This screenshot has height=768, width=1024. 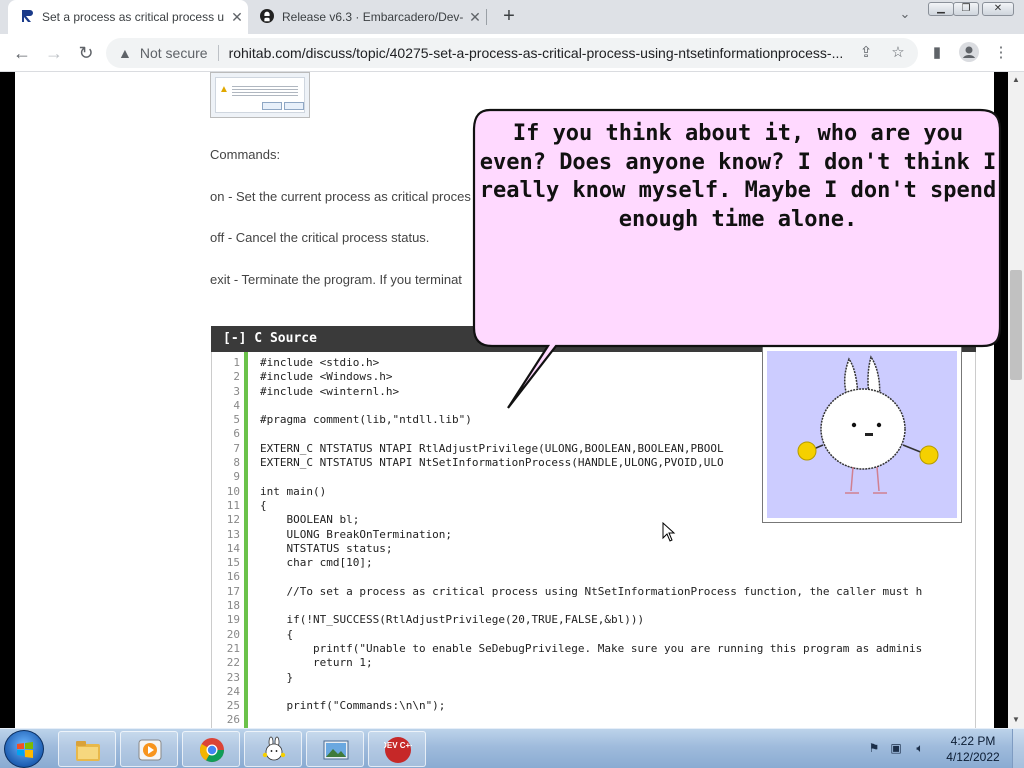 I want to click on close-window-button: ✕, so click(x=998, y=9).